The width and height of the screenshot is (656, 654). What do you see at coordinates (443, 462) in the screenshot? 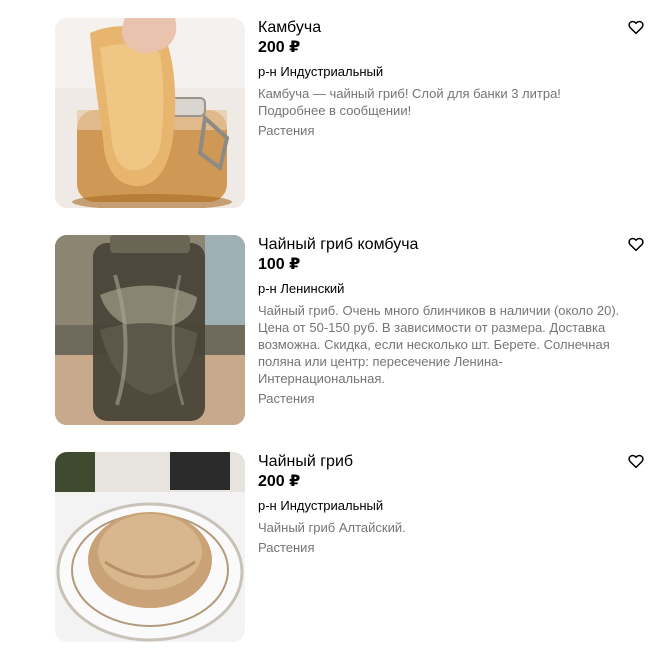
I see `listing-title: Чайный гриб` at bounding box center [443, 462].